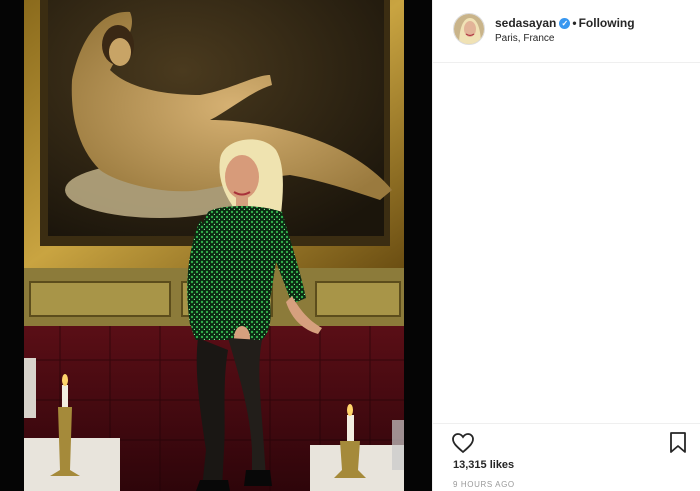 This screenshot has height=491, width=700. What do you see at coordinates (678, 443) in the screenshot?
I see `bookmark-icon` at bounding box center [678, 443].